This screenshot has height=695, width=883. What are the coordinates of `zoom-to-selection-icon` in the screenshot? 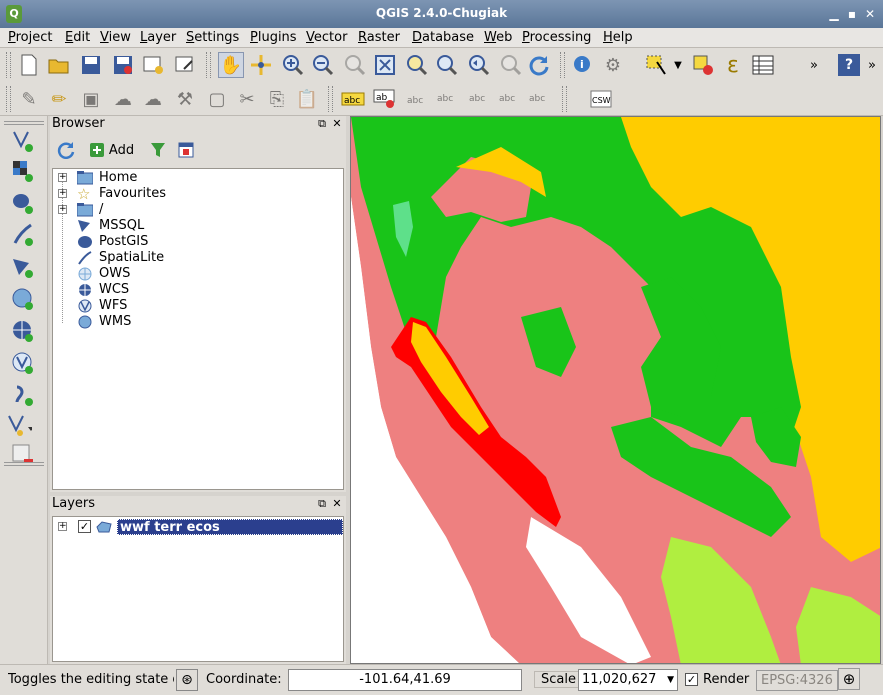 It's located at (447, 65).